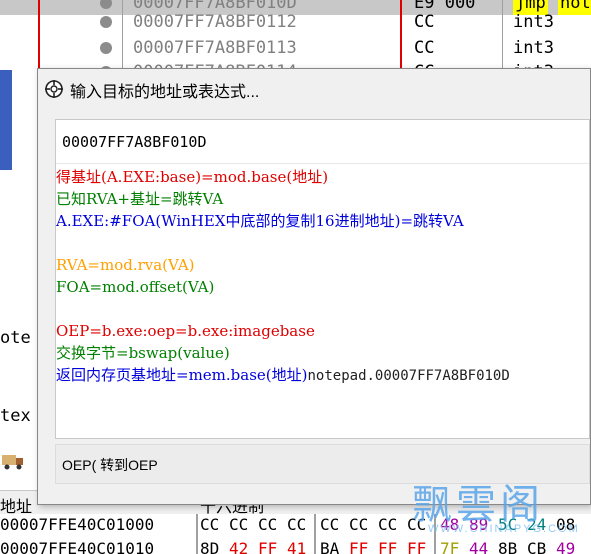 The width and height of the screenshot is (591, 554). What do you see at coordinates (329, 546) in the screenshot?
I see `hex-byte: BA` at bounding box center [329, 546].